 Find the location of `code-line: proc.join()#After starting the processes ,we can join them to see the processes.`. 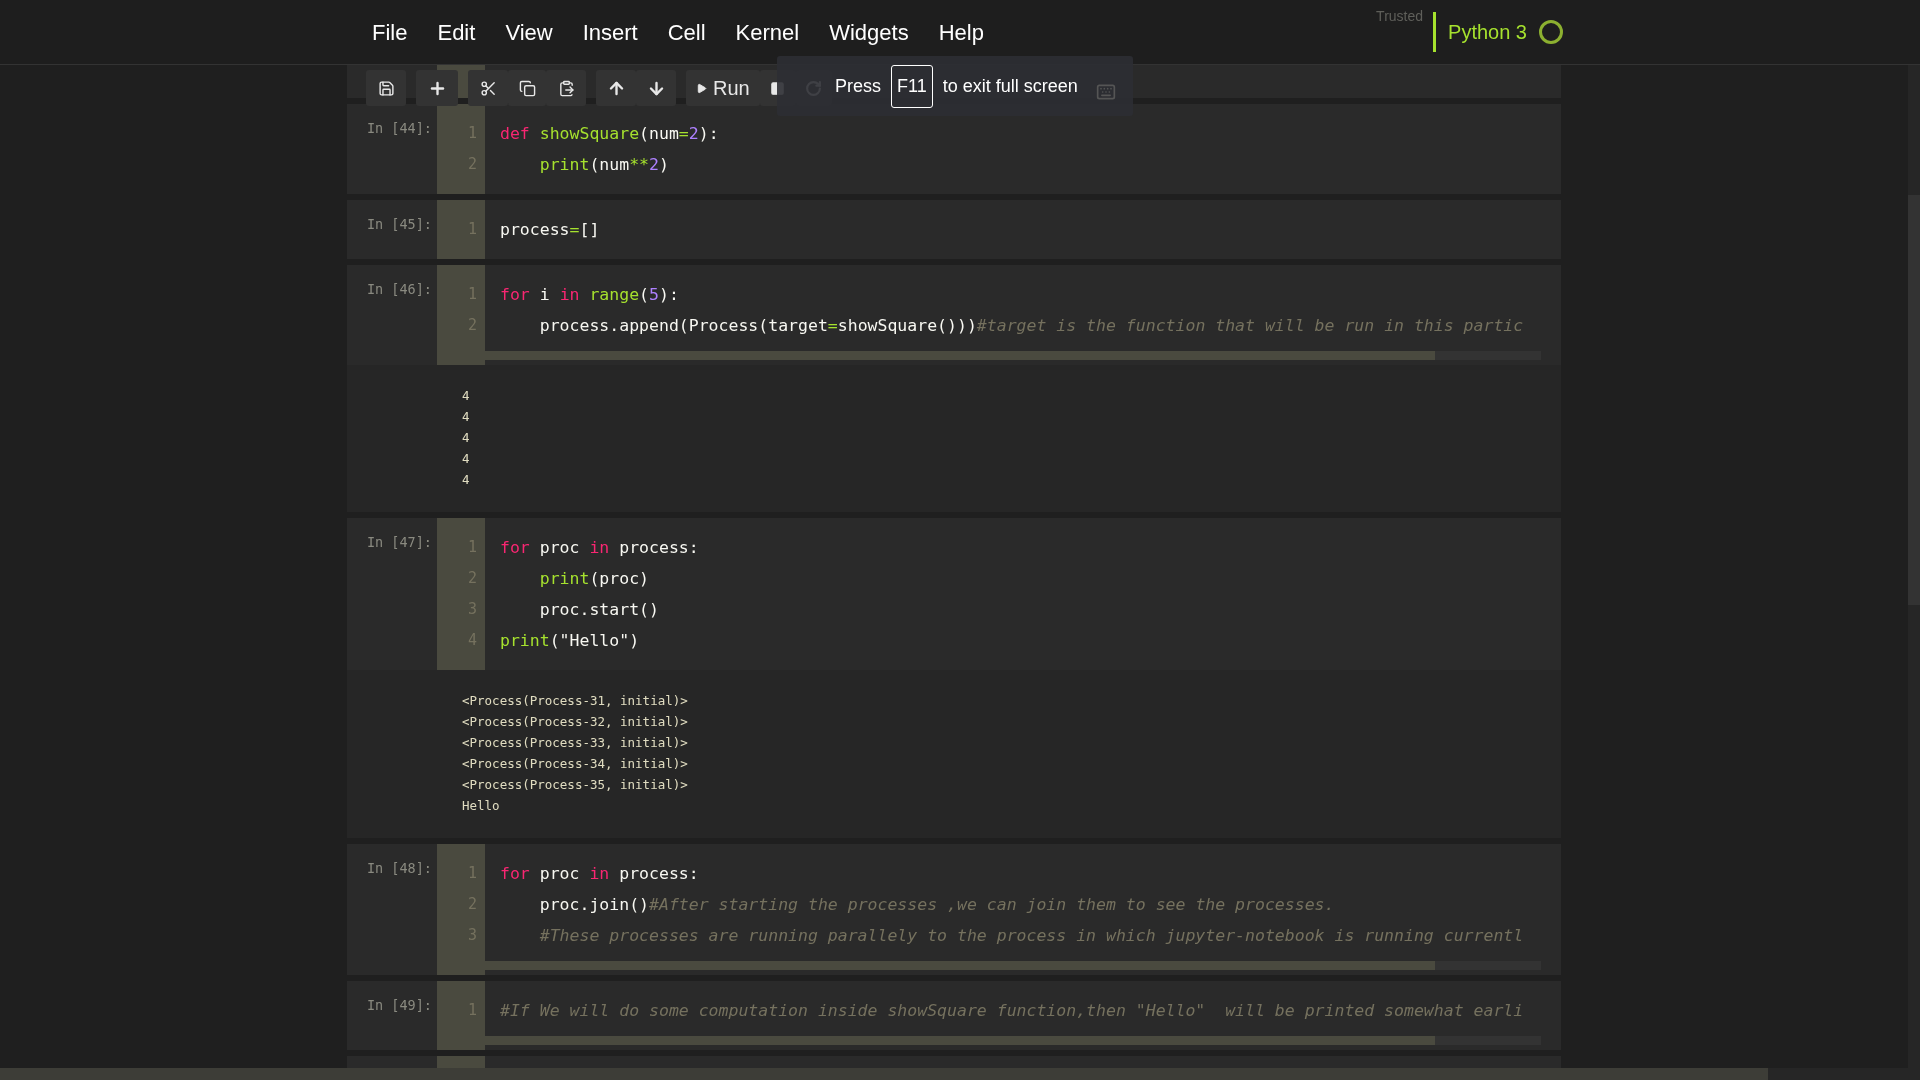

code-line: proc.join()#After starting the processes ,we can join them to see the processes. is located at coordinates (936, 904).